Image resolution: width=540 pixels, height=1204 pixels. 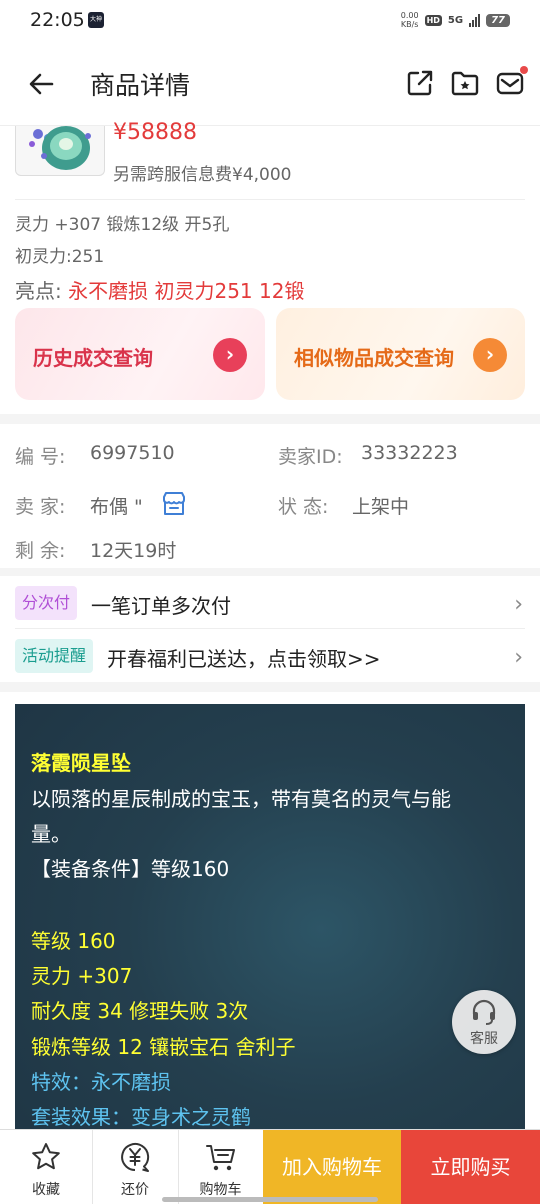 What do you see at coordinates (60, 257) in the screenshot?
I see `initial-spirit: 初灵力:251` at bounding box center [60, 257].